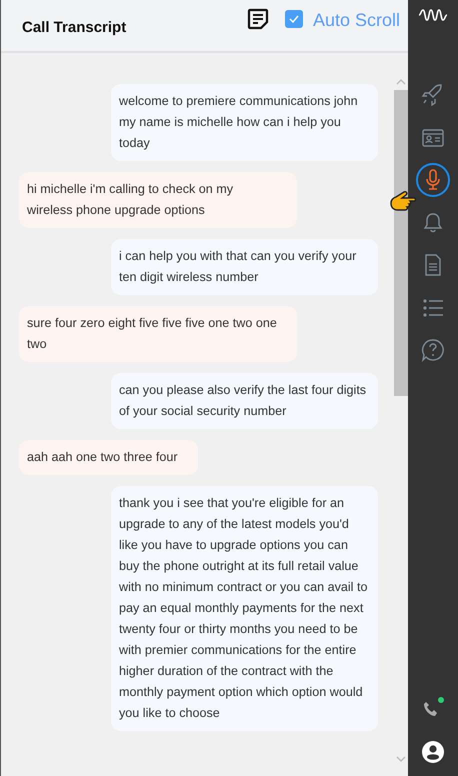 The width and height of the screenshot is (458, 776). Describe the element at coordinates (433, 222) in the screenshot. I see `bell-icon` at that location.